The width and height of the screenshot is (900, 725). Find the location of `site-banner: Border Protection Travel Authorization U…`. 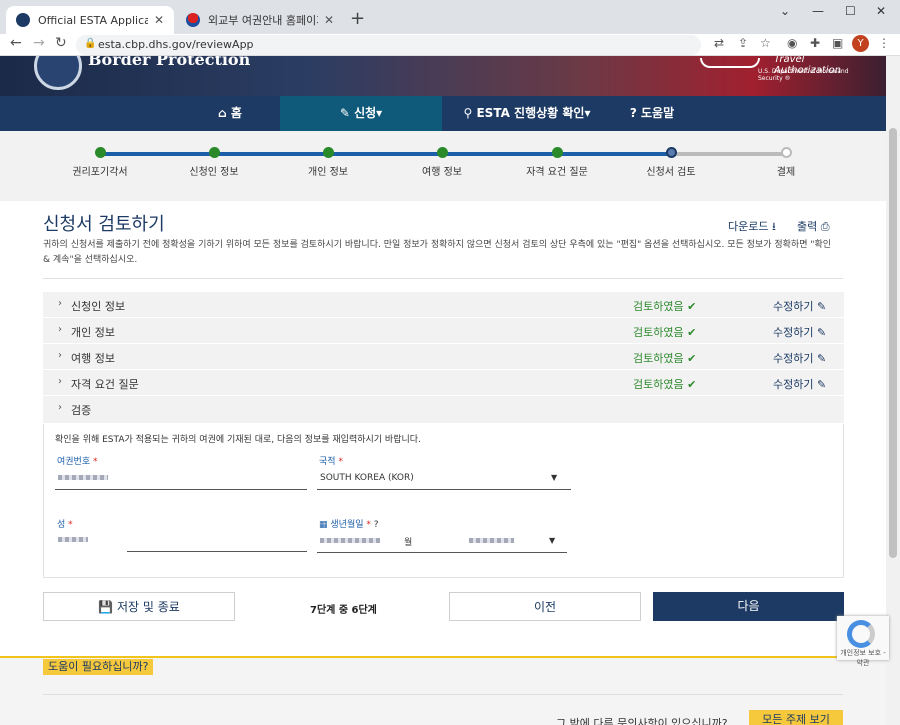

site-banner: Border Protection Travel Authorization U… is located at coordinates (443, 76).